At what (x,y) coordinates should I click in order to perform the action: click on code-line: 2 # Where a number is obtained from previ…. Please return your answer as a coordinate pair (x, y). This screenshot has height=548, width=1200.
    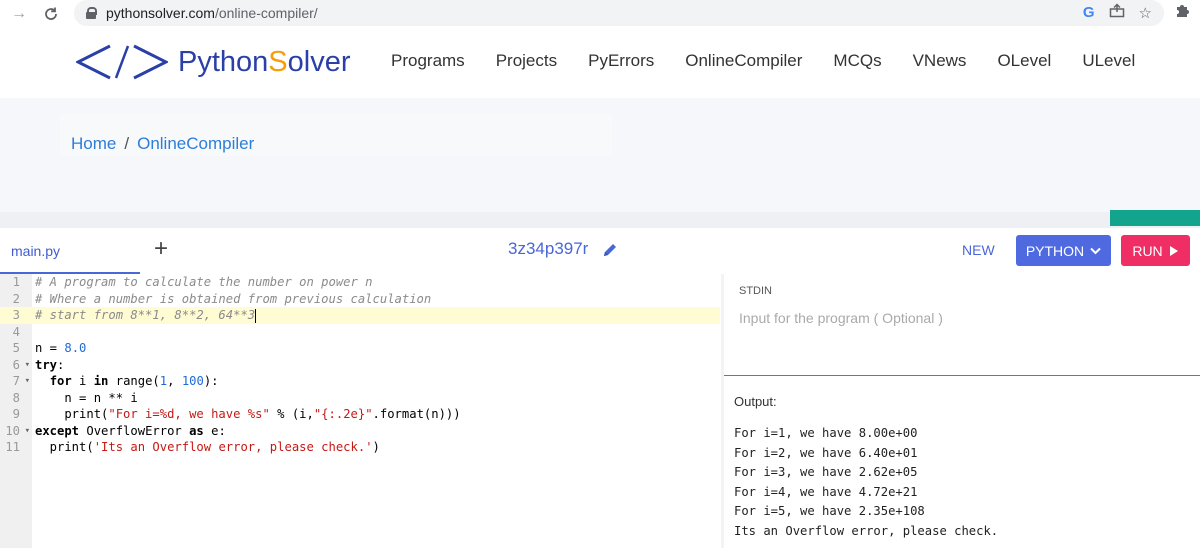
    Looking at the image, I should click on (360, 299).